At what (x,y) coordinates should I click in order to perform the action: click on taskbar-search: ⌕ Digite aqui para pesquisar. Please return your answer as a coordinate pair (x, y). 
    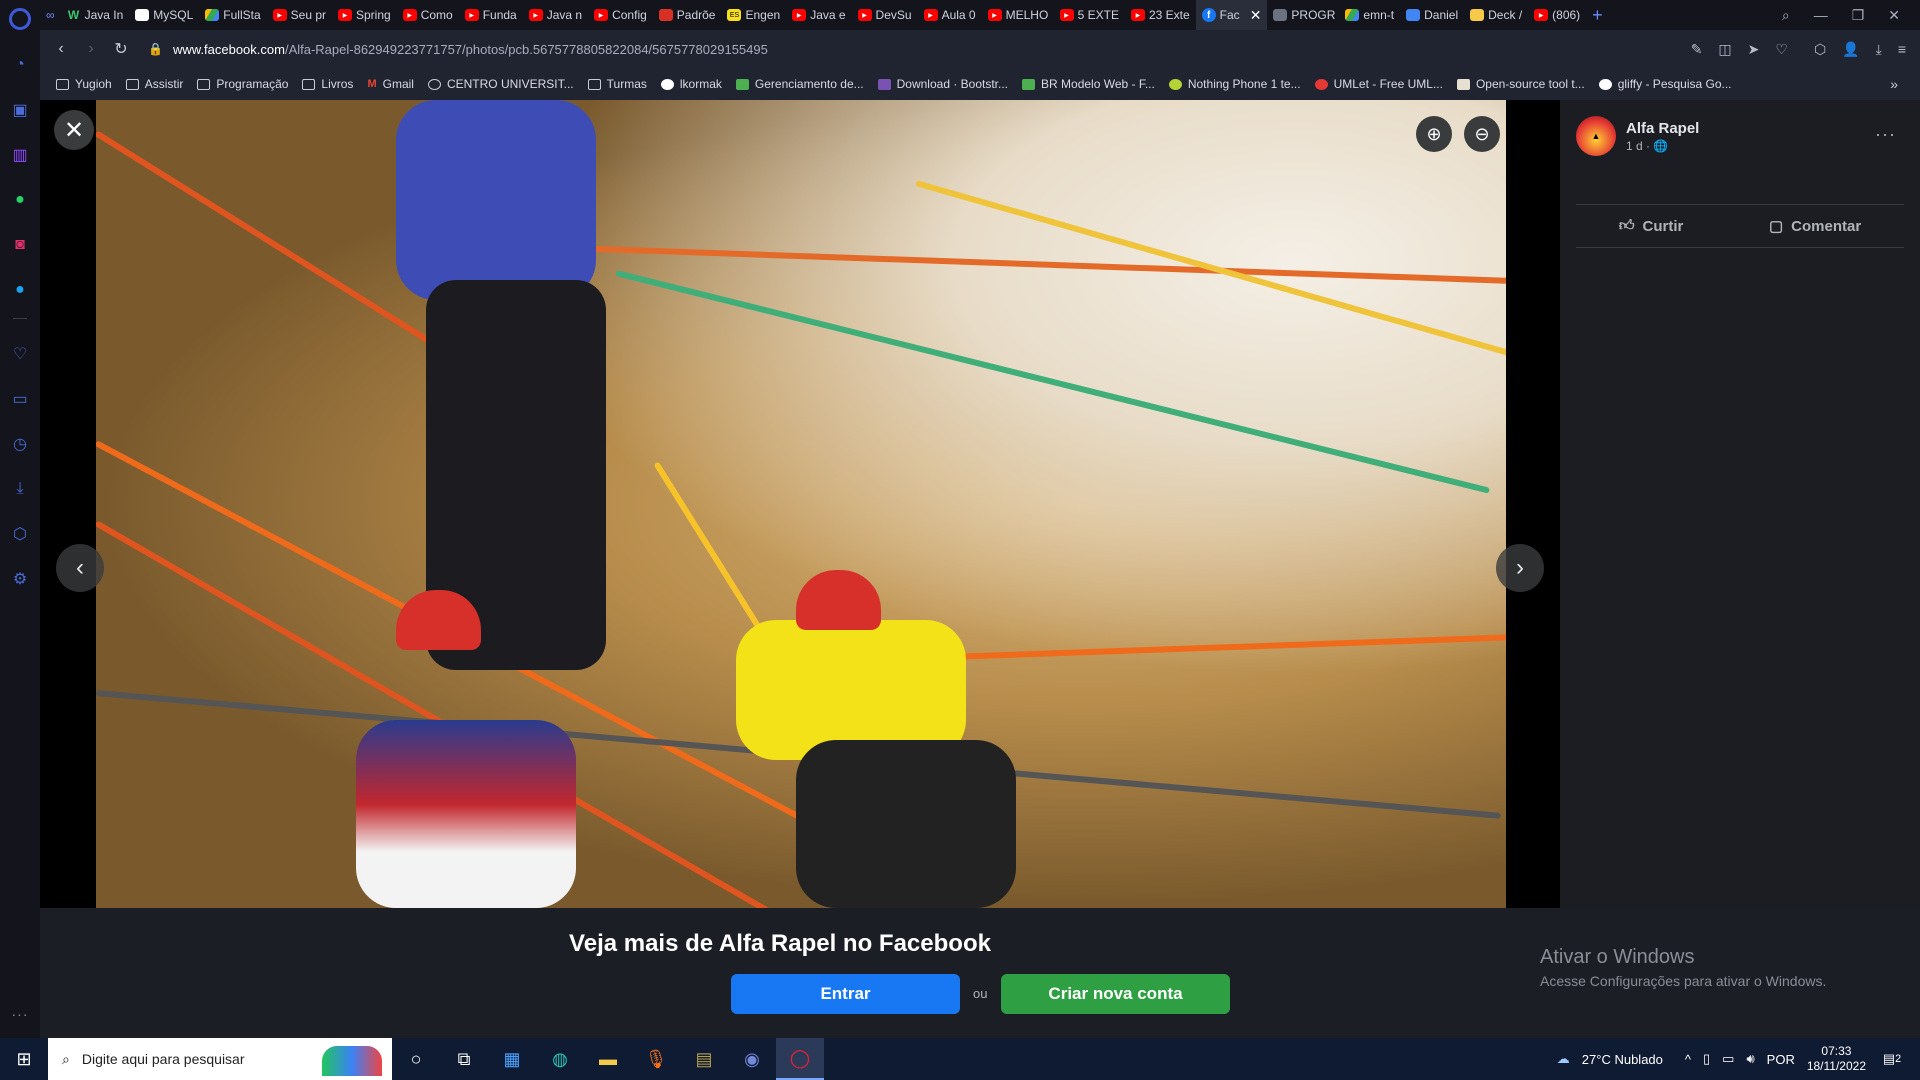
    Looking at the image, I should click on (220, 1059).